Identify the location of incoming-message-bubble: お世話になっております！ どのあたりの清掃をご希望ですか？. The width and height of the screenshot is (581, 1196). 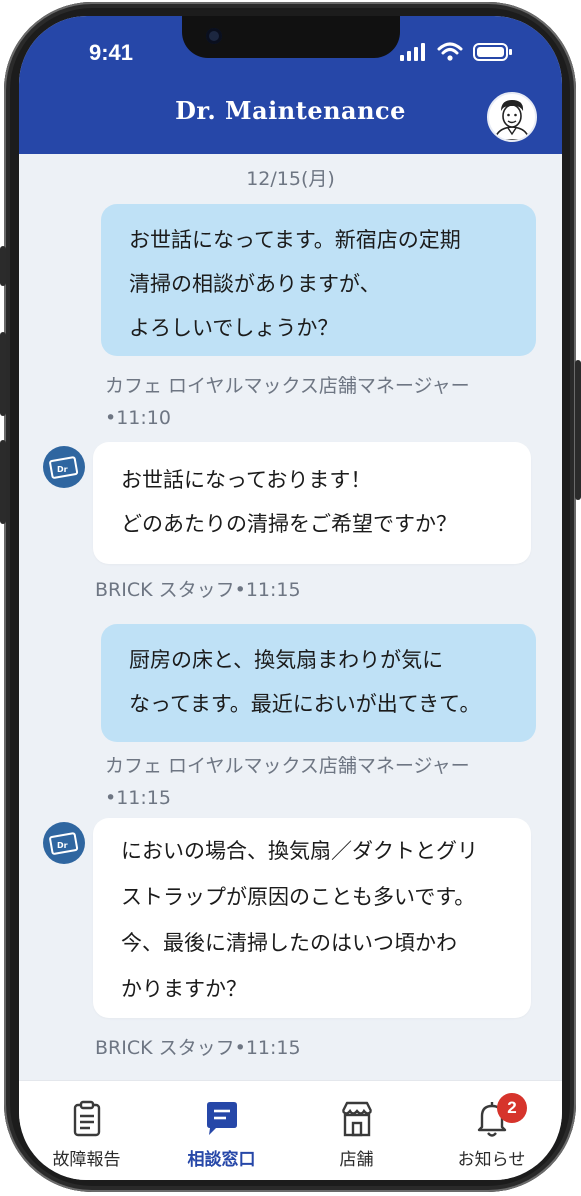
(312, 503).